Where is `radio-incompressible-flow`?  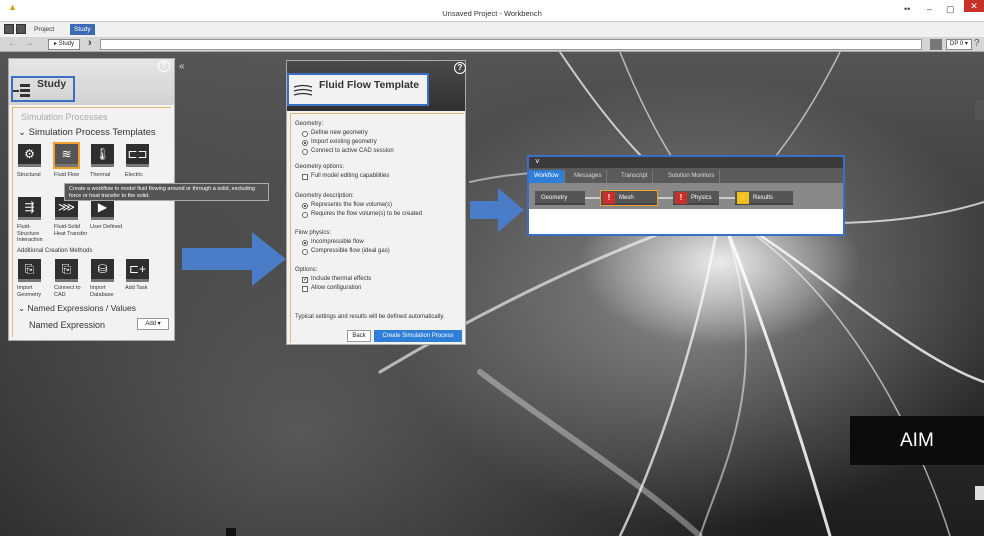
radio-incompressible-flow is located at coordinates (305, 243).